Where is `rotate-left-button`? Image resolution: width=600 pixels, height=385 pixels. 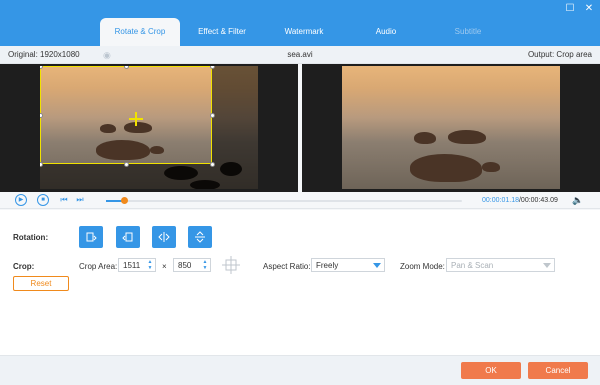
rotate-left-button is located at coordinates (91, 237).